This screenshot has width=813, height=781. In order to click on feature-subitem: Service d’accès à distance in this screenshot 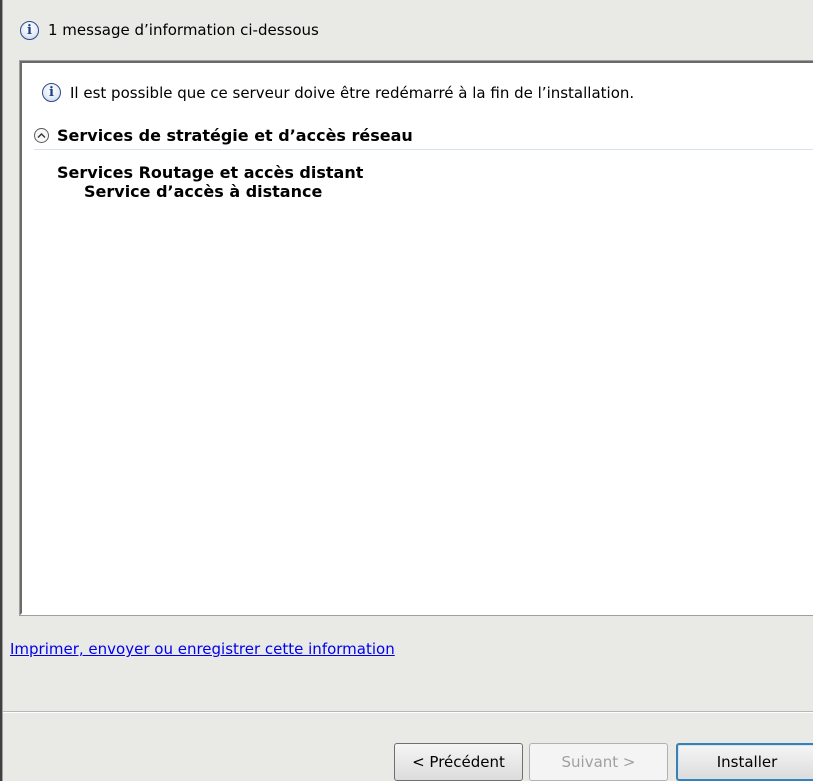, I will do `click(203, 191)`.